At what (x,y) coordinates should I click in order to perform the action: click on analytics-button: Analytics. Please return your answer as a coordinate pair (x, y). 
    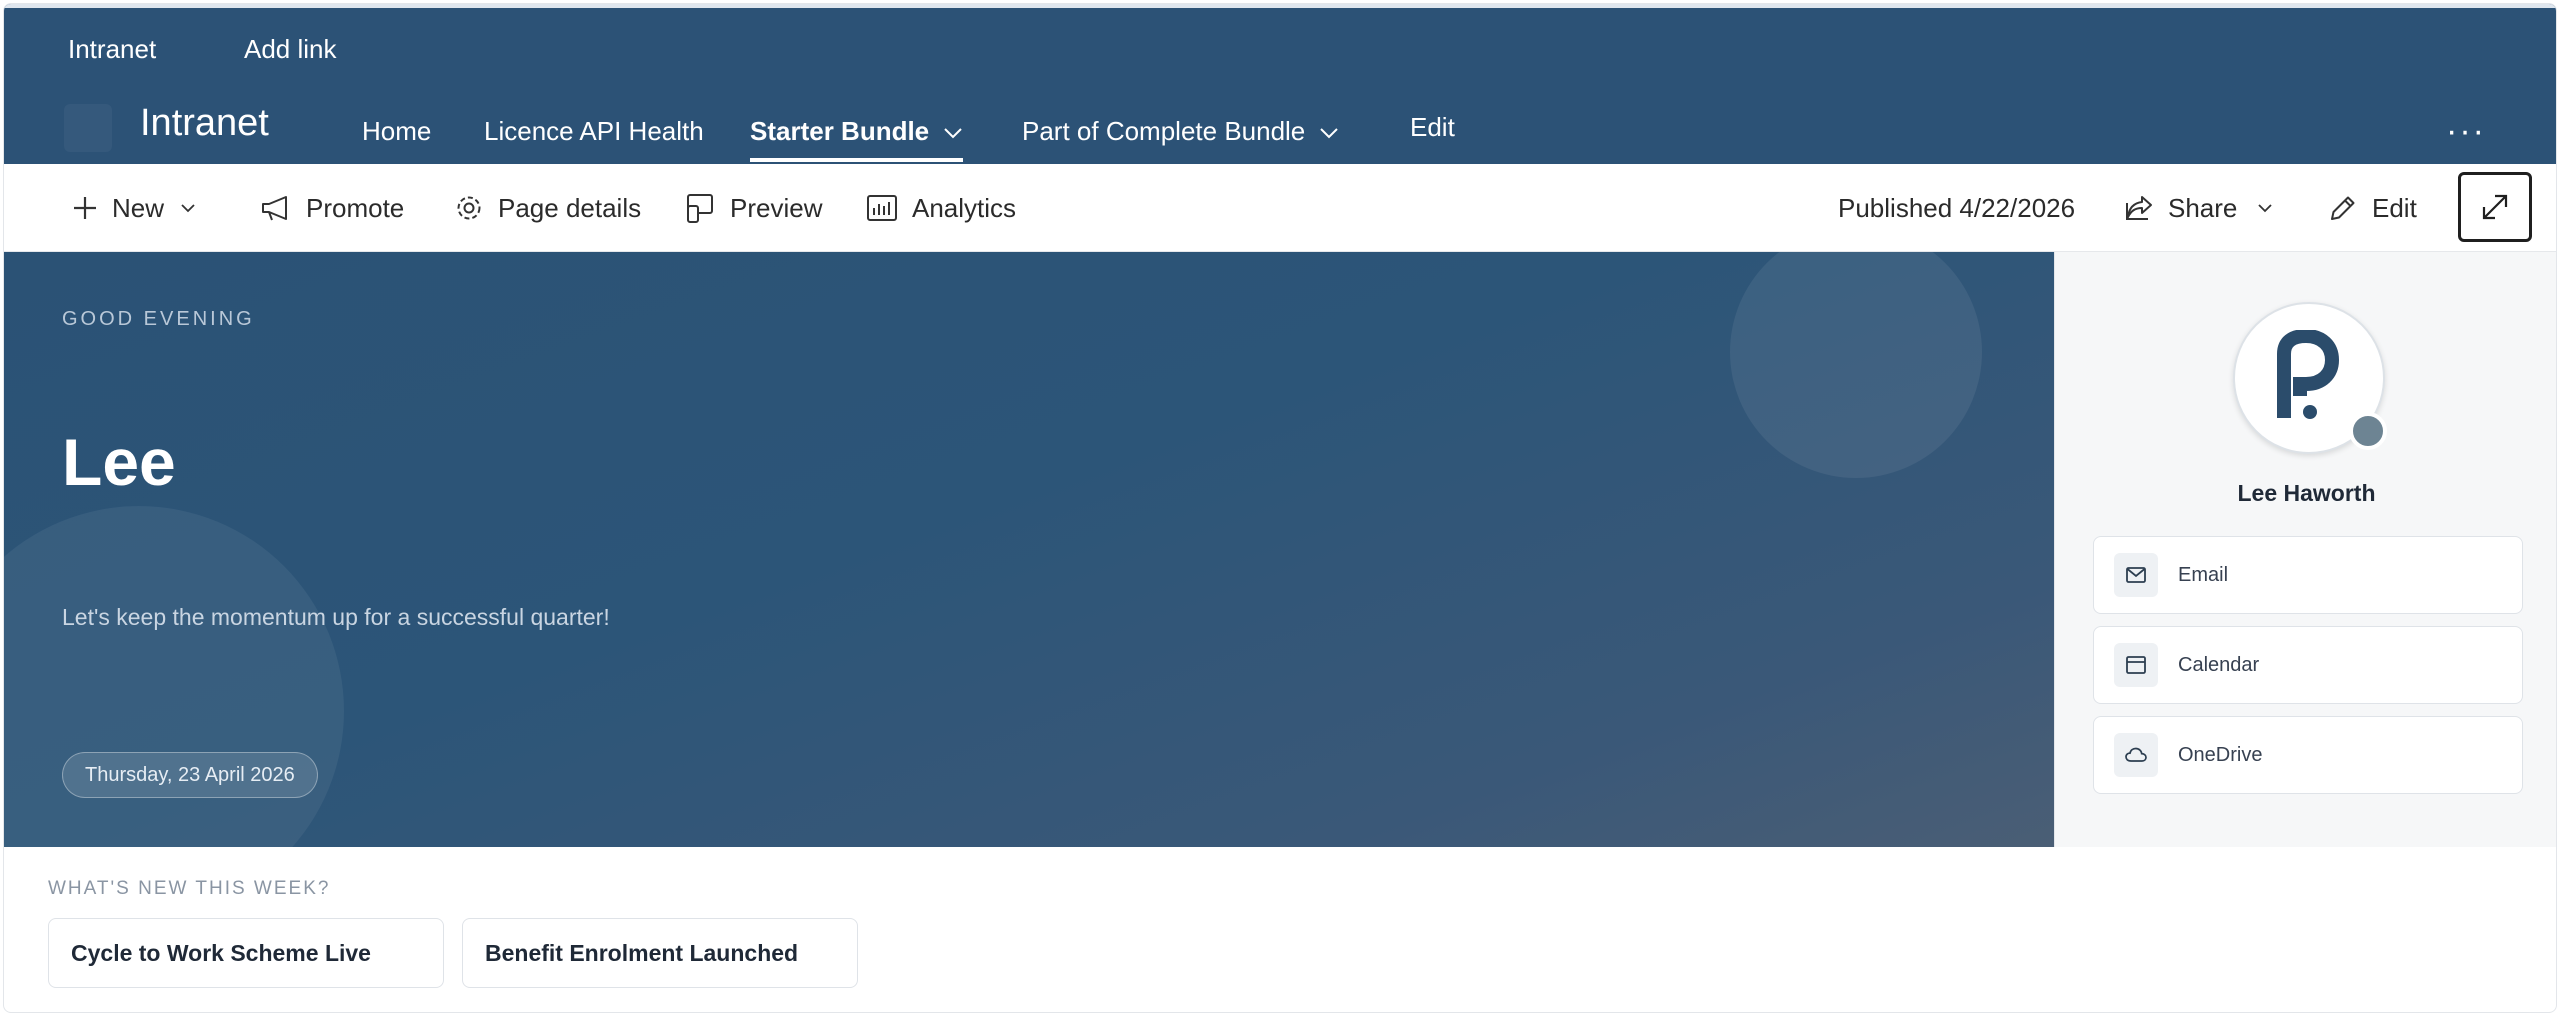
    Looking at the image, I should click on (941, 208).